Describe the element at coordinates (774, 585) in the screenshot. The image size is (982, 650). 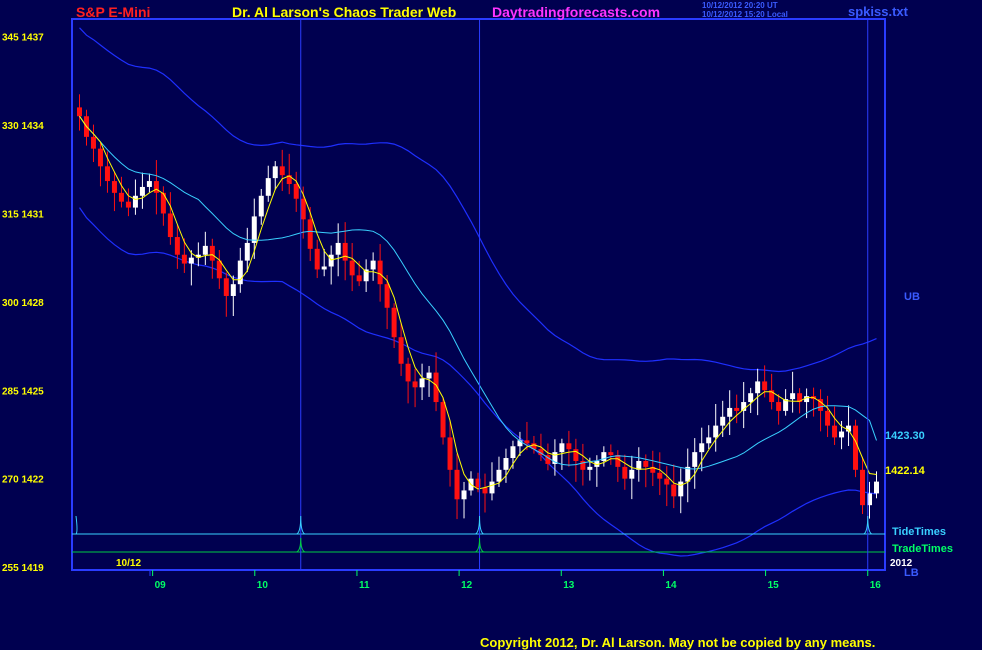
I see `x-axis-label: 15` at that location.